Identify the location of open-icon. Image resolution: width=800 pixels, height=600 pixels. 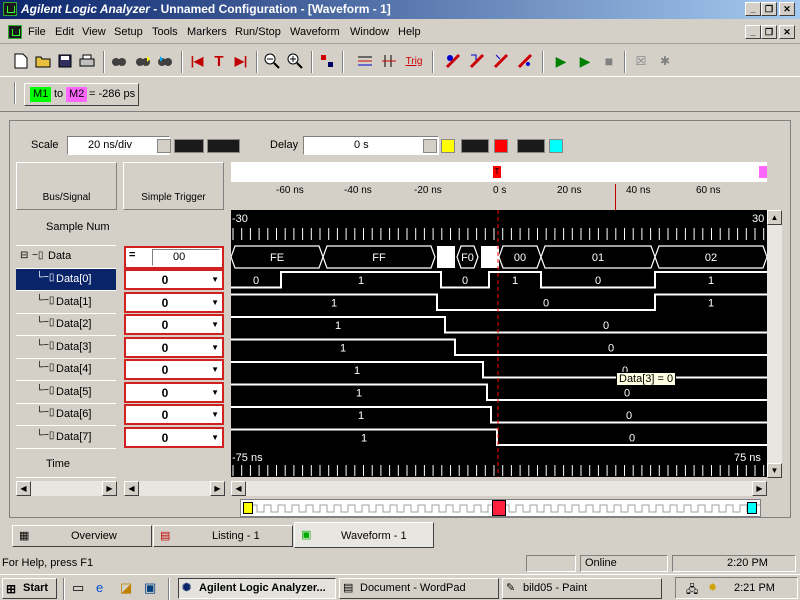
(43, 61).